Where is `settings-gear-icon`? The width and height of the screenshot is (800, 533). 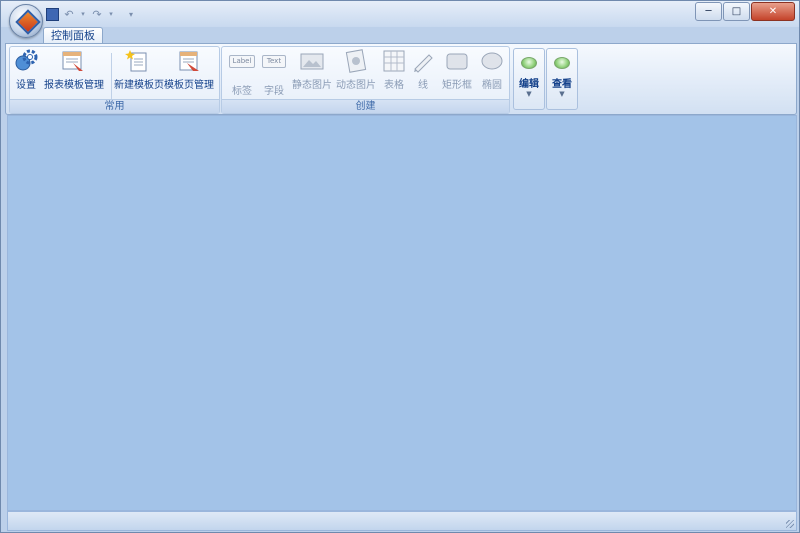
settings-gear-icon is located at coordinates (26, 61).